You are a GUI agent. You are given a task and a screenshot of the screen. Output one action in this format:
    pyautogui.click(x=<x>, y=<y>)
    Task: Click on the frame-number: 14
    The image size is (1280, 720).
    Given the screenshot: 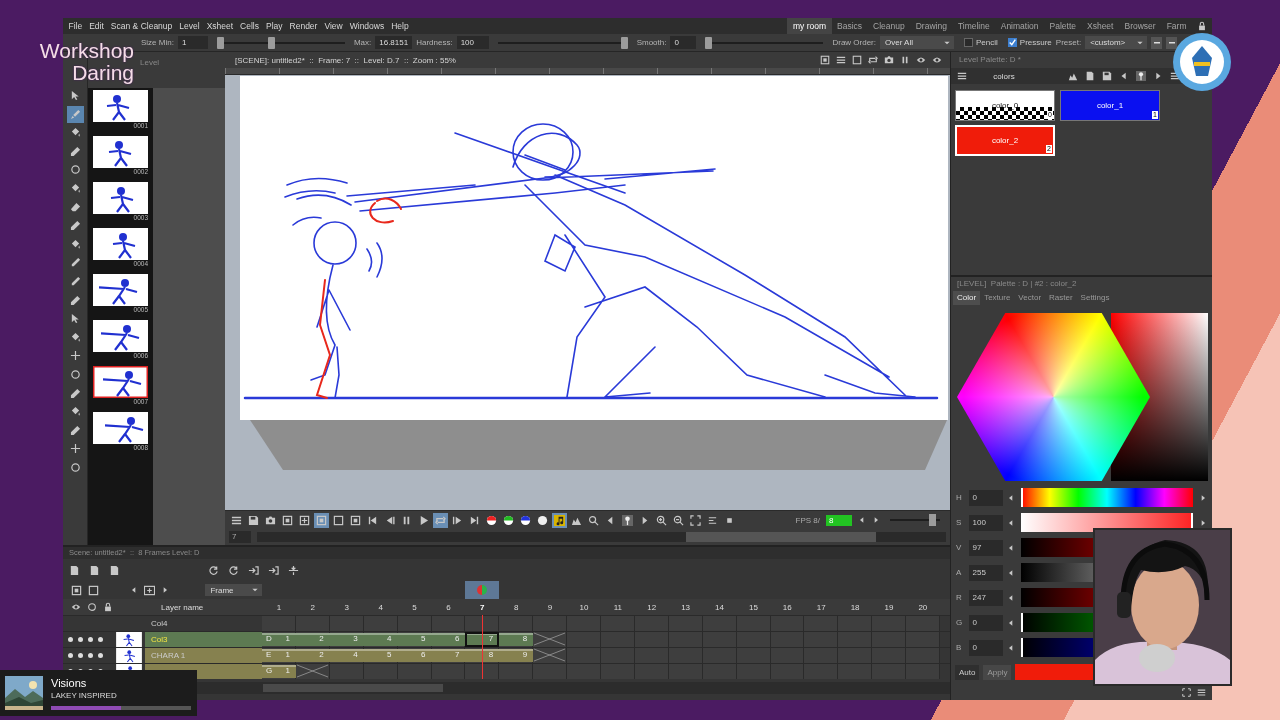 What is the action you would take?
    pyautogui.click(x=719, y=607)
    